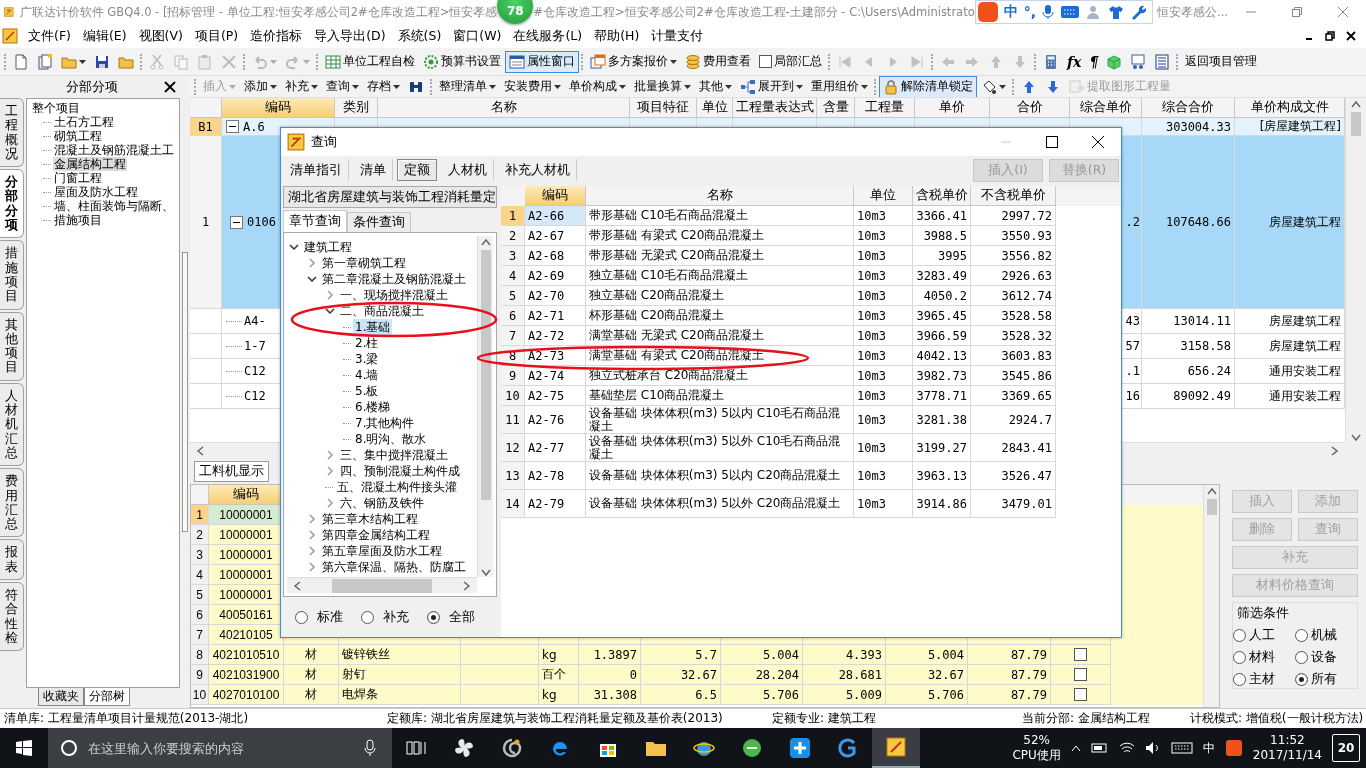  I want to click on dialog-tab: 补充人材机, so click(537, 170).